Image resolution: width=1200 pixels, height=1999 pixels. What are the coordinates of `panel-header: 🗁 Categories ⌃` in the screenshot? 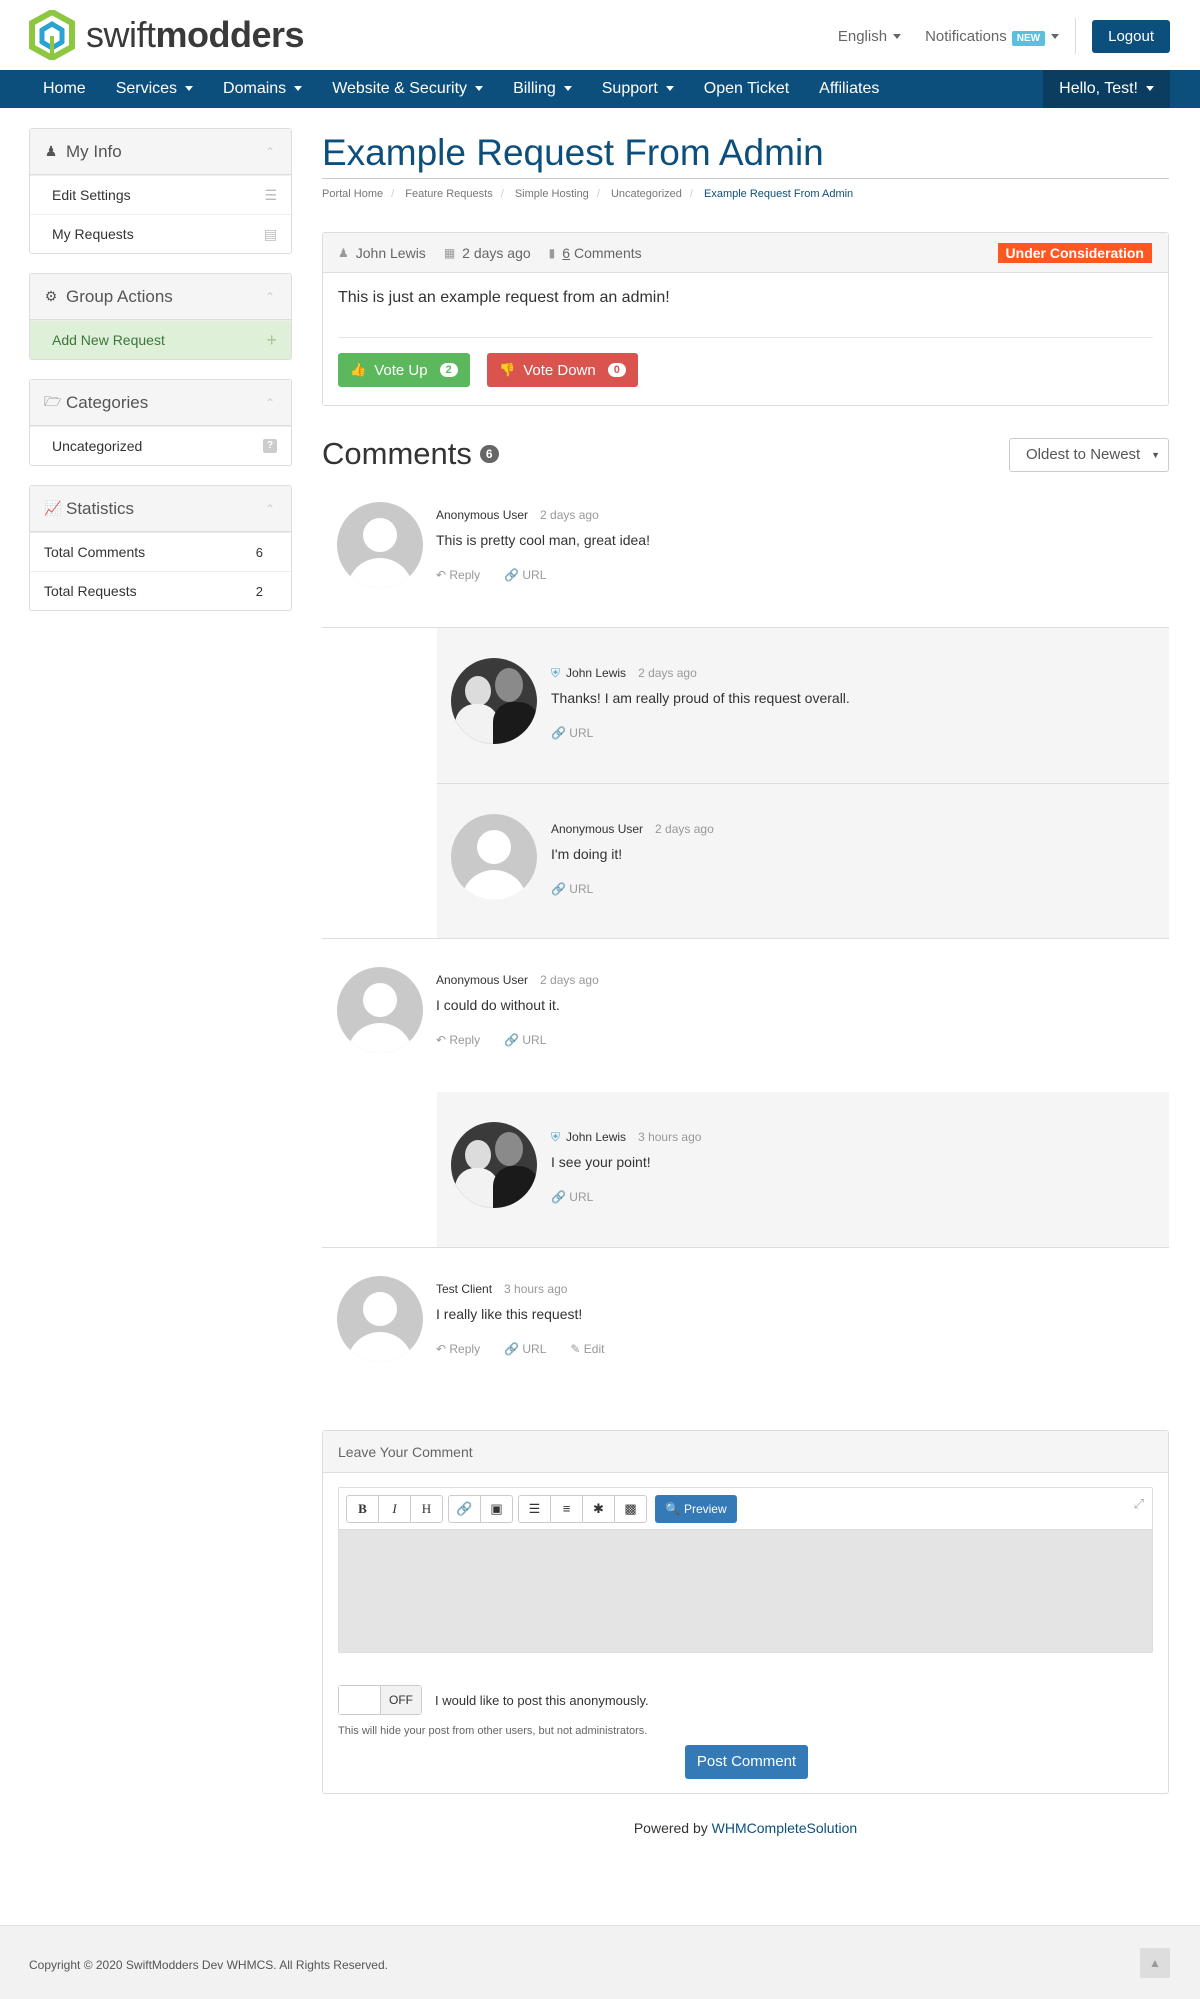 It's located at (160, 403).